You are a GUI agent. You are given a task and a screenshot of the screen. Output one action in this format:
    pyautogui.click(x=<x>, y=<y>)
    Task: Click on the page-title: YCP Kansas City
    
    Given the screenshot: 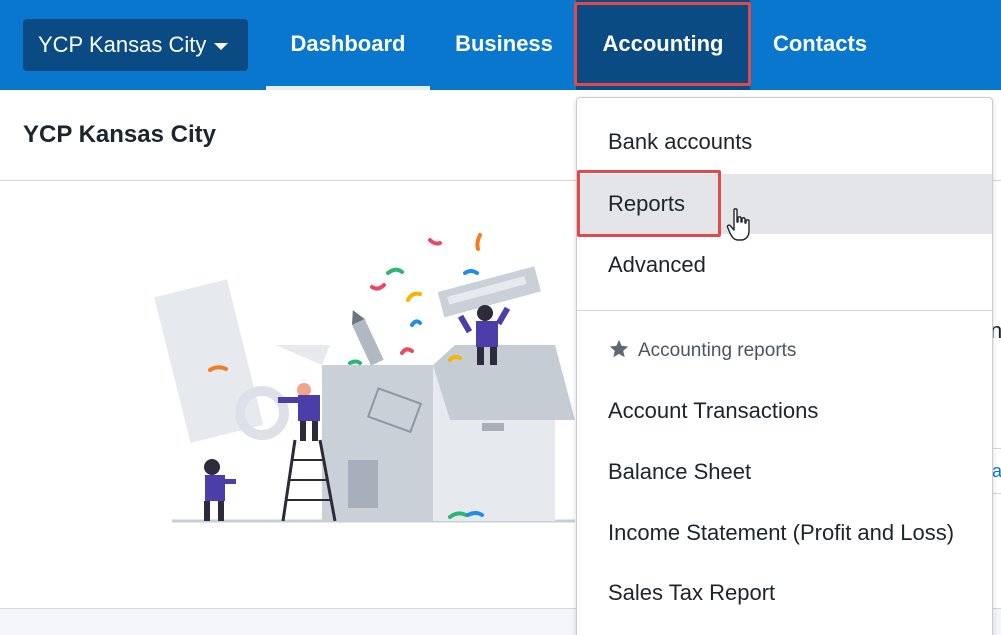 What is the action you would take?
    pyautogui.click(x=119, y=134)
    